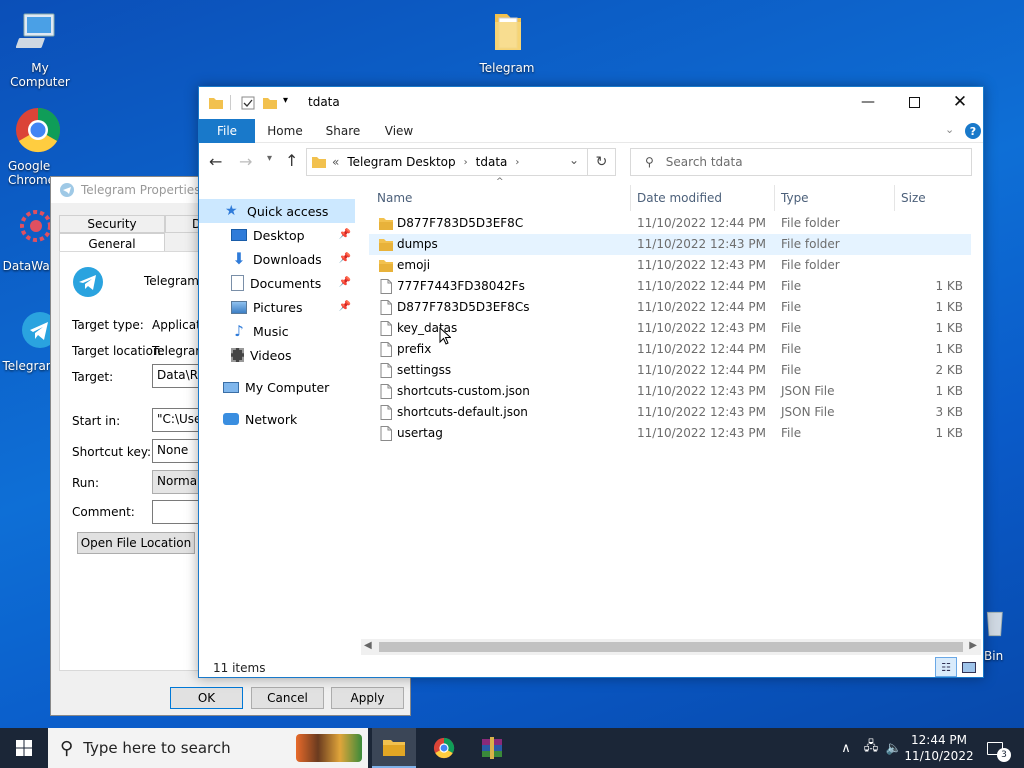 The image size is (1024, 768). What do you see at coordinates (492, 748) in the screenshot?
I see `taskbar-winrar` at bounding box center [492, 748].